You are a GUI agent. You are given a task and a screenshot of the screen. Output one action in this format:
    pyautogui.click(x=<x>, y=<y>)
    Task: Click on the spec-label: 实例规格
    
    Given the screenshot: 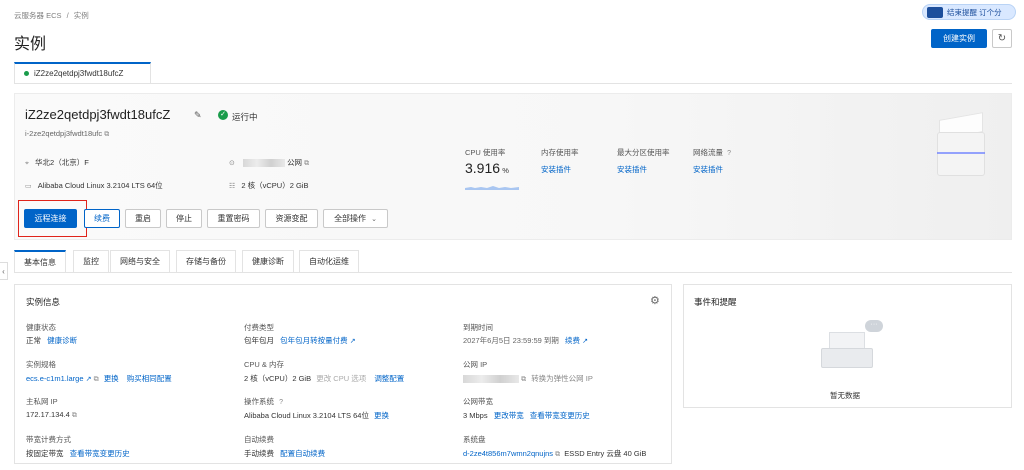 What is the action you would take?
    pyautogui.click(x=41, y=364)
    